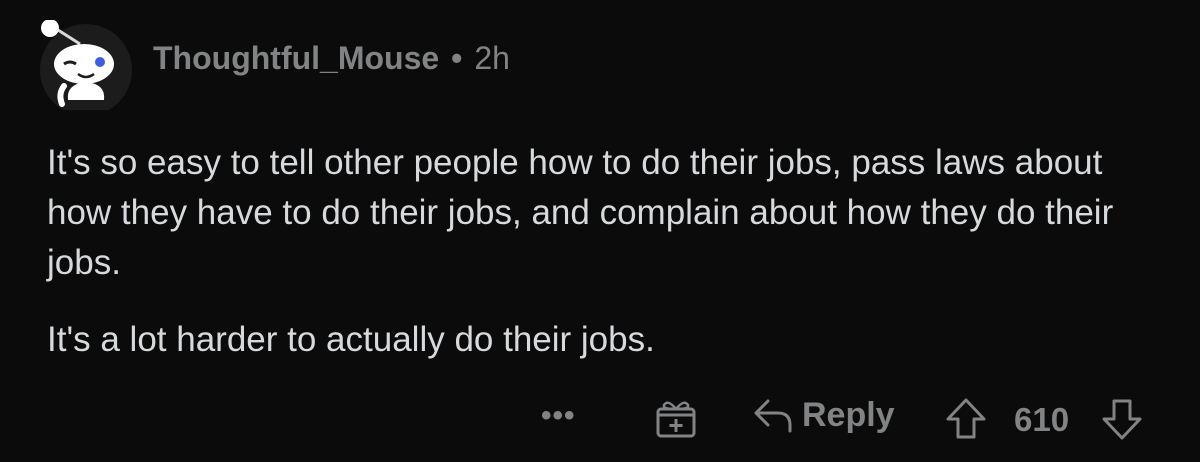 This screenshot has width=1200, height=462. I want to click on snoo-avatar-icon, so click(84, 65).